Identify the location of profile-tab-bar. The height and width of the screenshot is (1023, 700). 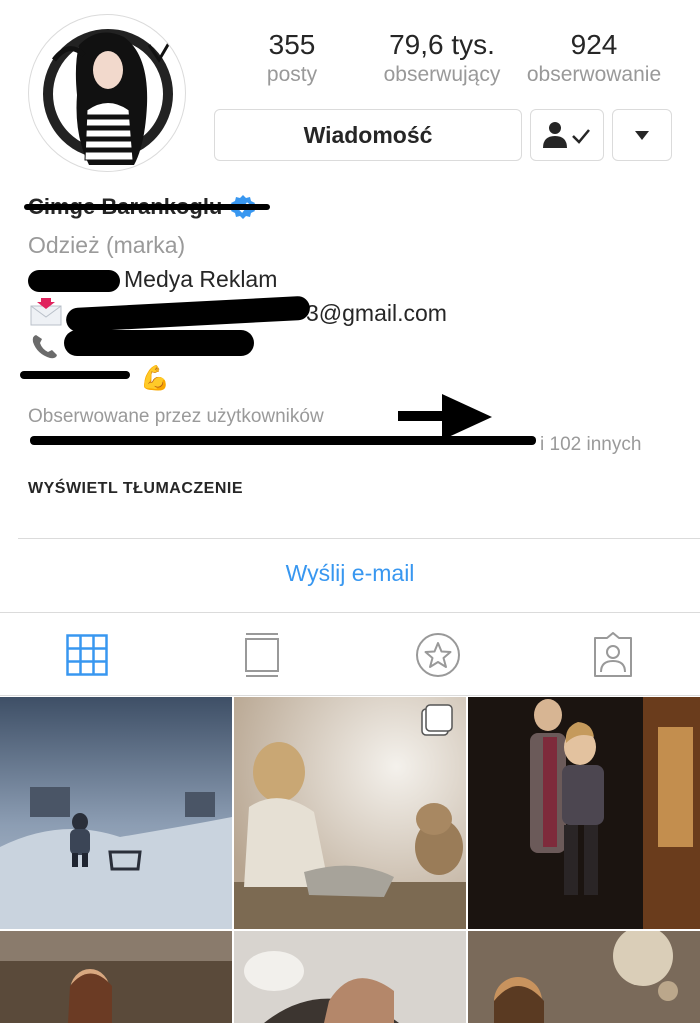
(350, 654).